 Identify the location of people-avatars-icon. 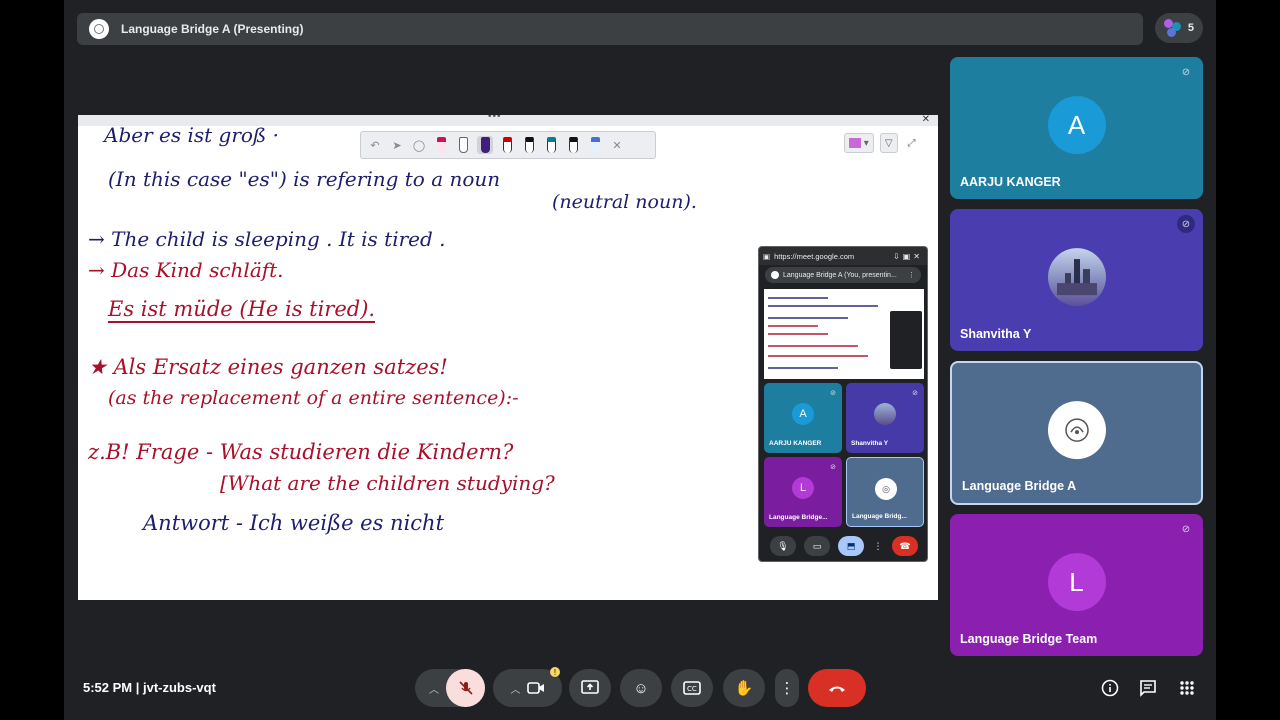
(1172, 28).